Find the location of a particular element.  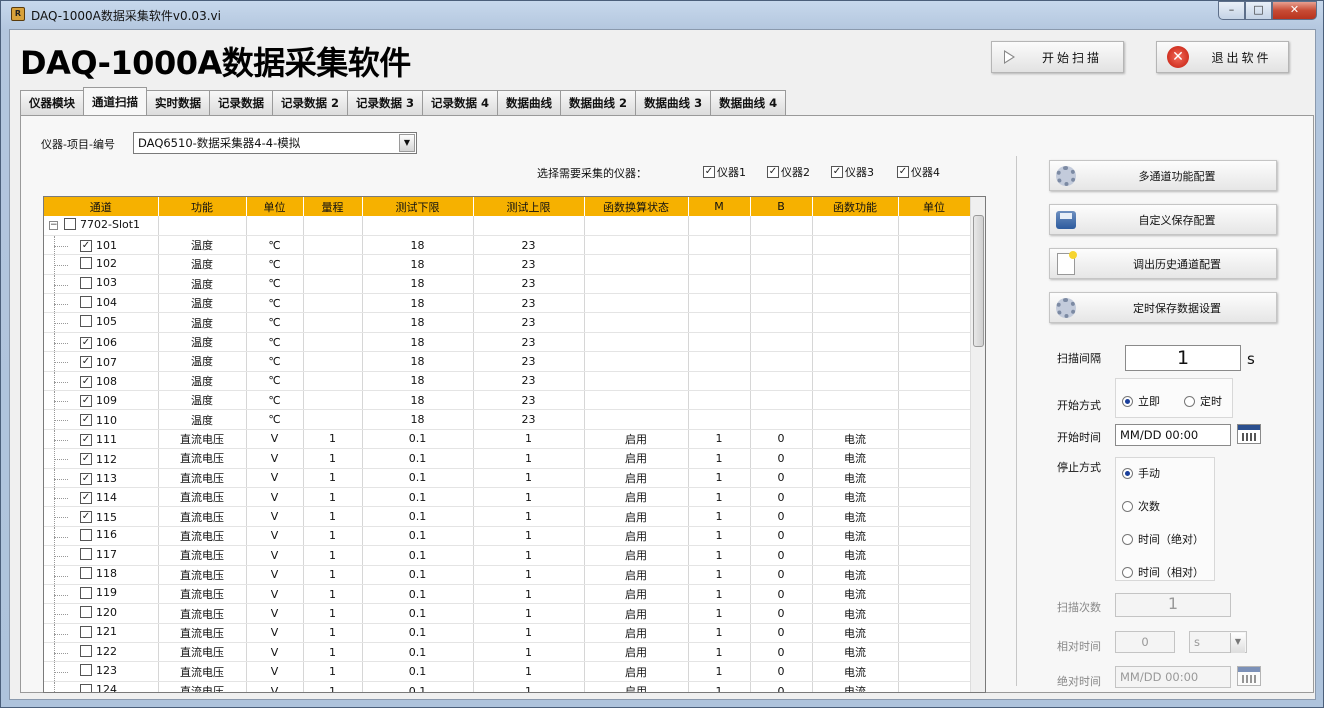

close-button: ✕ is located at coordinates (1294, 10).